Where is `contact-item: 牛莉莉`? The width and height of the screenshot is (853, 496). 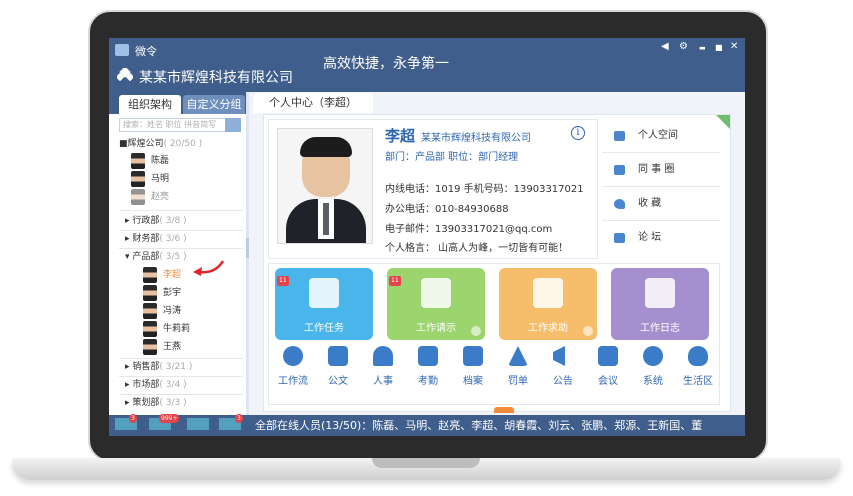 contact-item: 牛莉莉 is located at coordinates (166, 329).